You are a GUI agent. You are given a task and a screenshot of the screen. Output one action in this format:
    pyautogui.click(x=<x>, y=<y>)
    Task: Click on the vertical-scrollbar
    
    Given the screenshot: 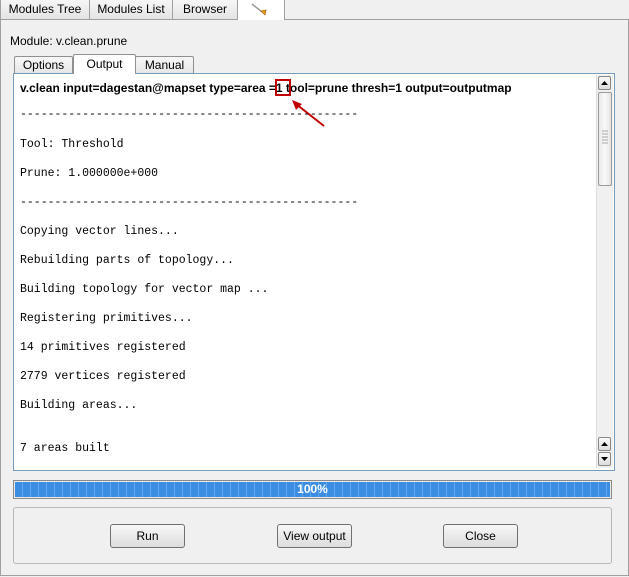 What is the action you would take?
    pyautogui.click(x=604, y=271)
    